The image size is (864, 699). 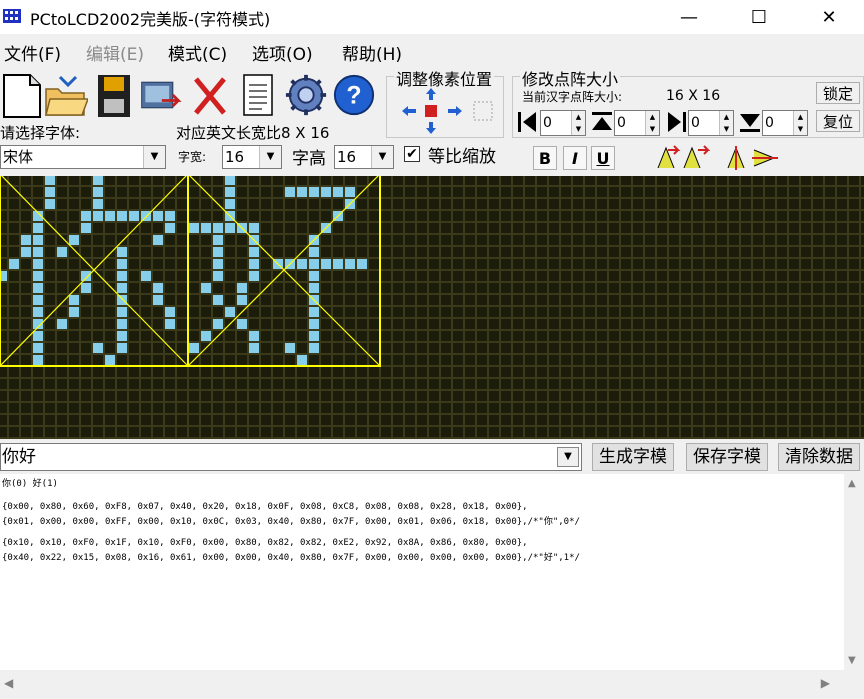 What do you see at coordinates (8, 683) in the screenshot?
I see `scroll-left-icon: ◀` at bounding box center [8, 683].